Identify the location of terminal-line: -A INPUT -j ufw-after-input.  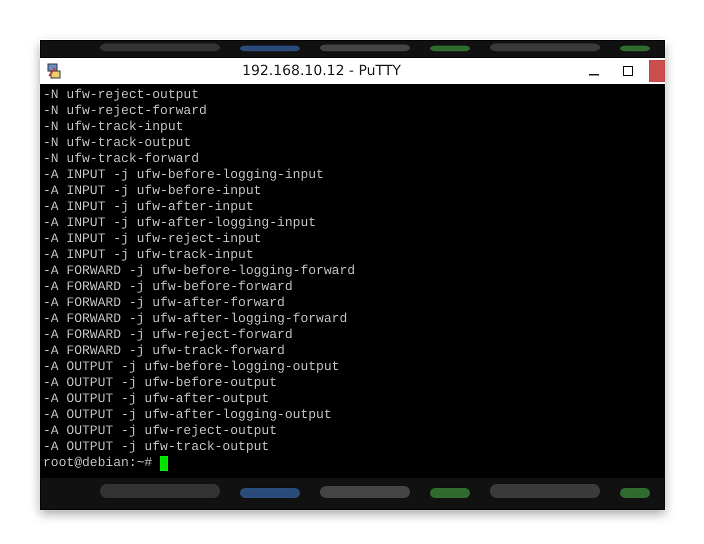
(149, 207).